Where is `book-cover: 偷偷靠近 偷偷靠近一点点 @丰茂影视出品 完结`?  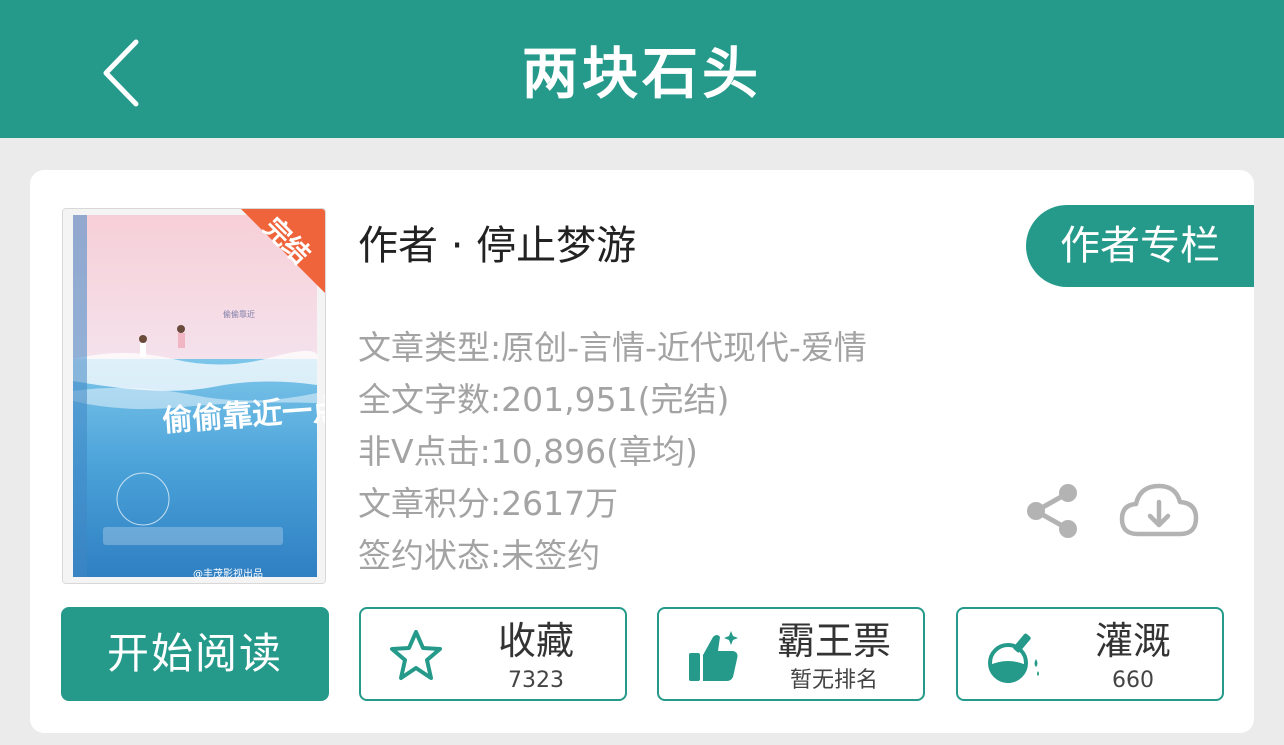
book-cover: 偷偷靠近 偷偷靠近一点点 @丰茂影视出品 完结 is located at coordinates (194, 396).